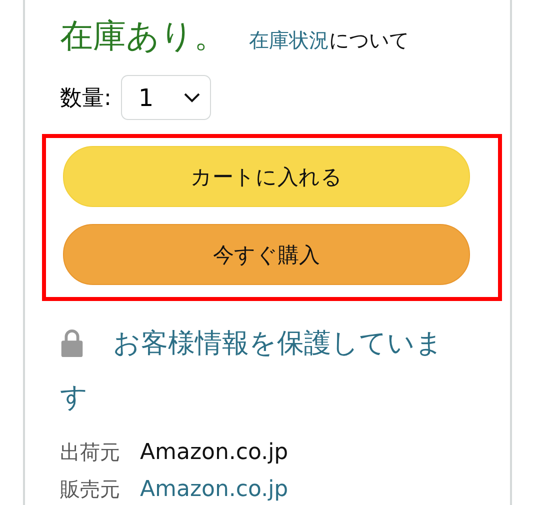  I want to click on detail-label: 出荷元, so click(90, 452).